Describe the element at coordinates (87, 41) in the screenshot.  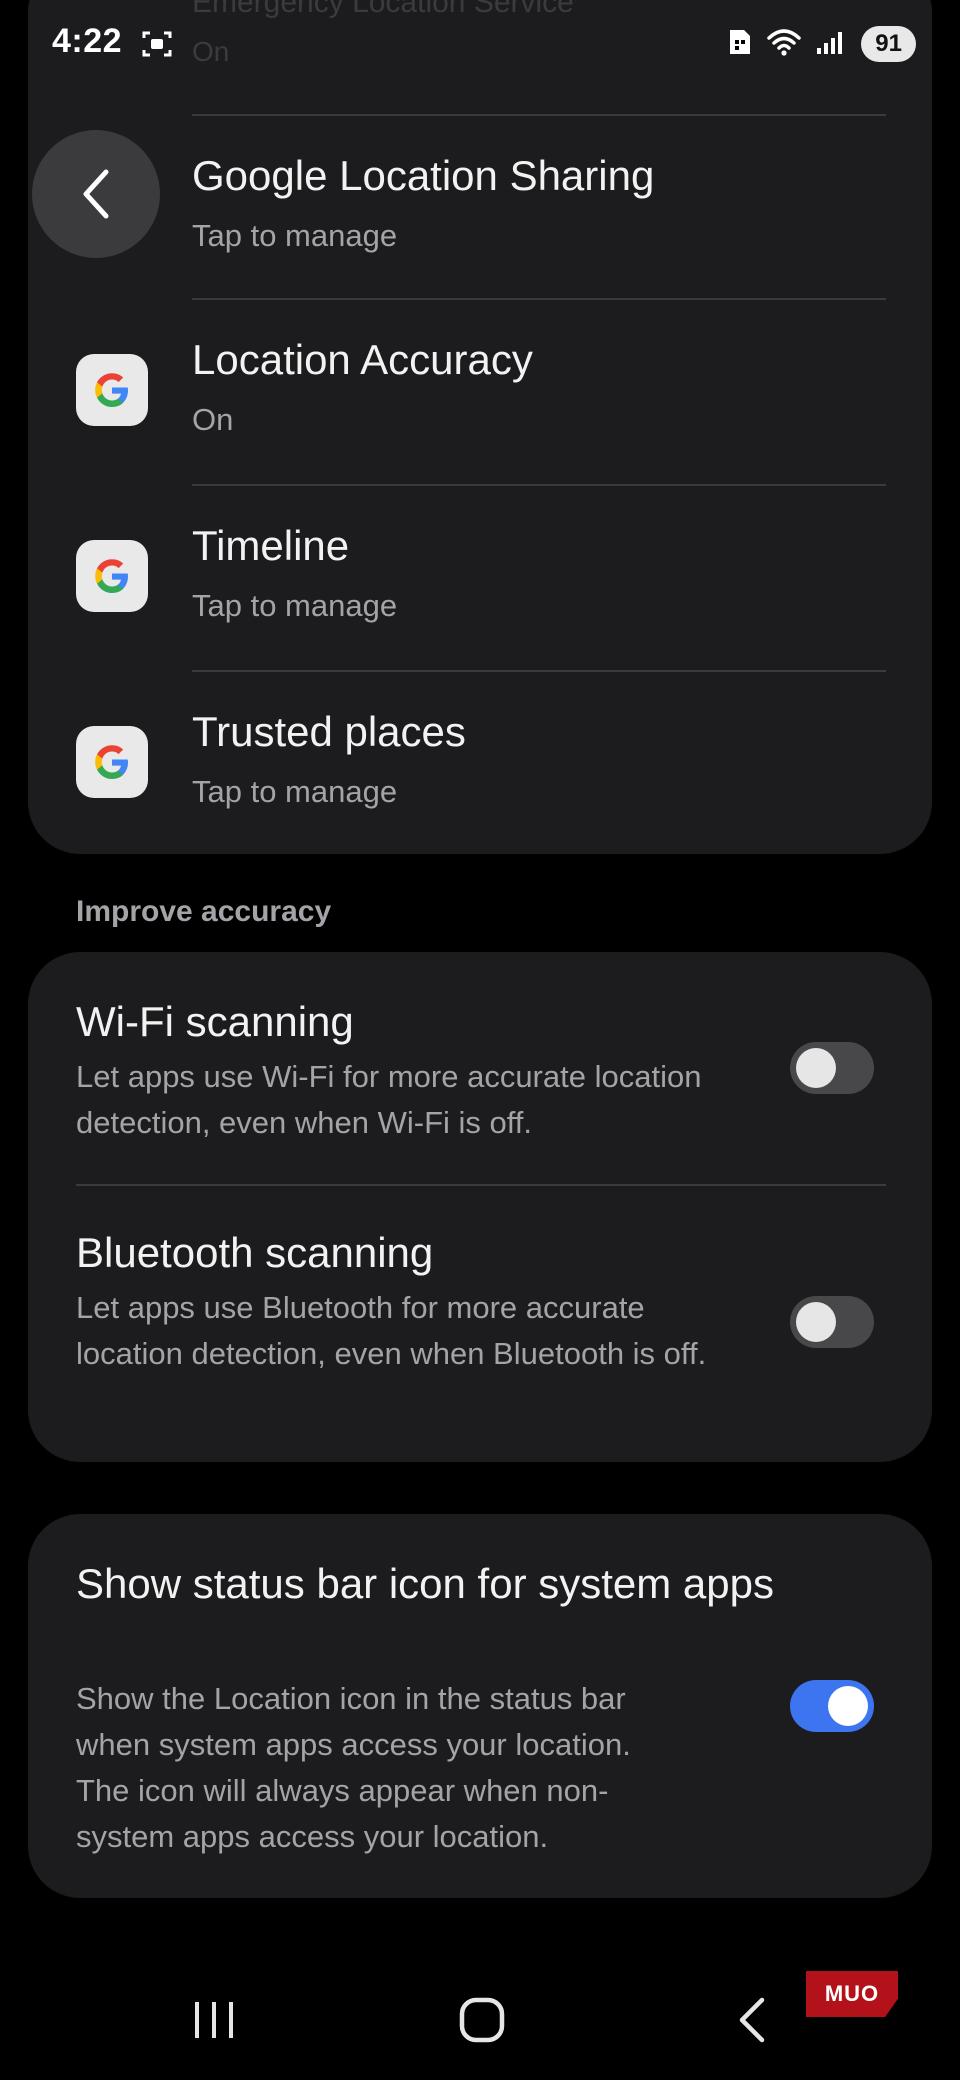
I see `status-time: 4:22` at that location.